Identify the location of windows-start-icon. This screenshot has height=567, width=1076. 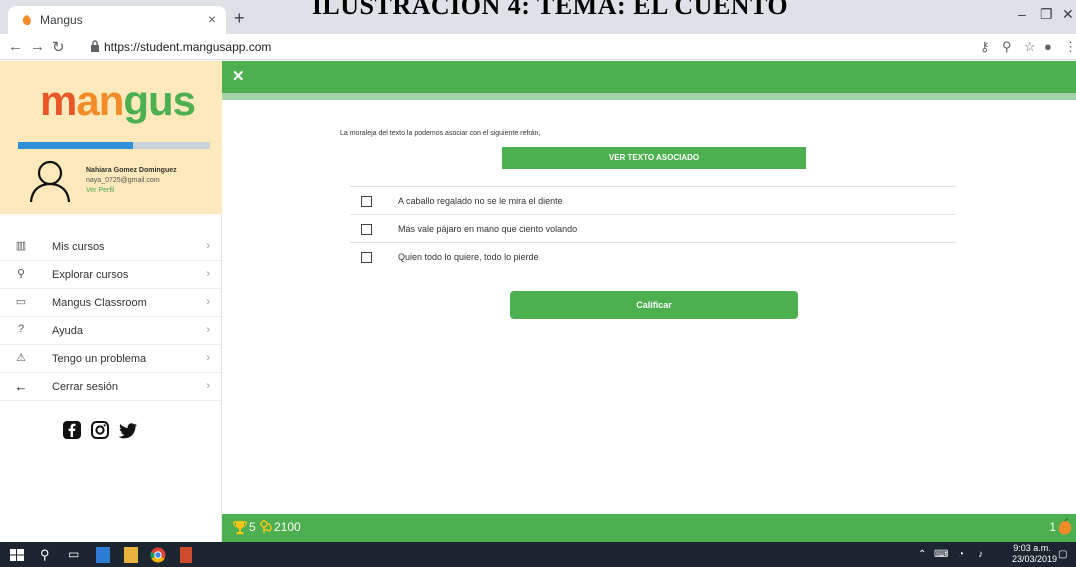
(17, 555).